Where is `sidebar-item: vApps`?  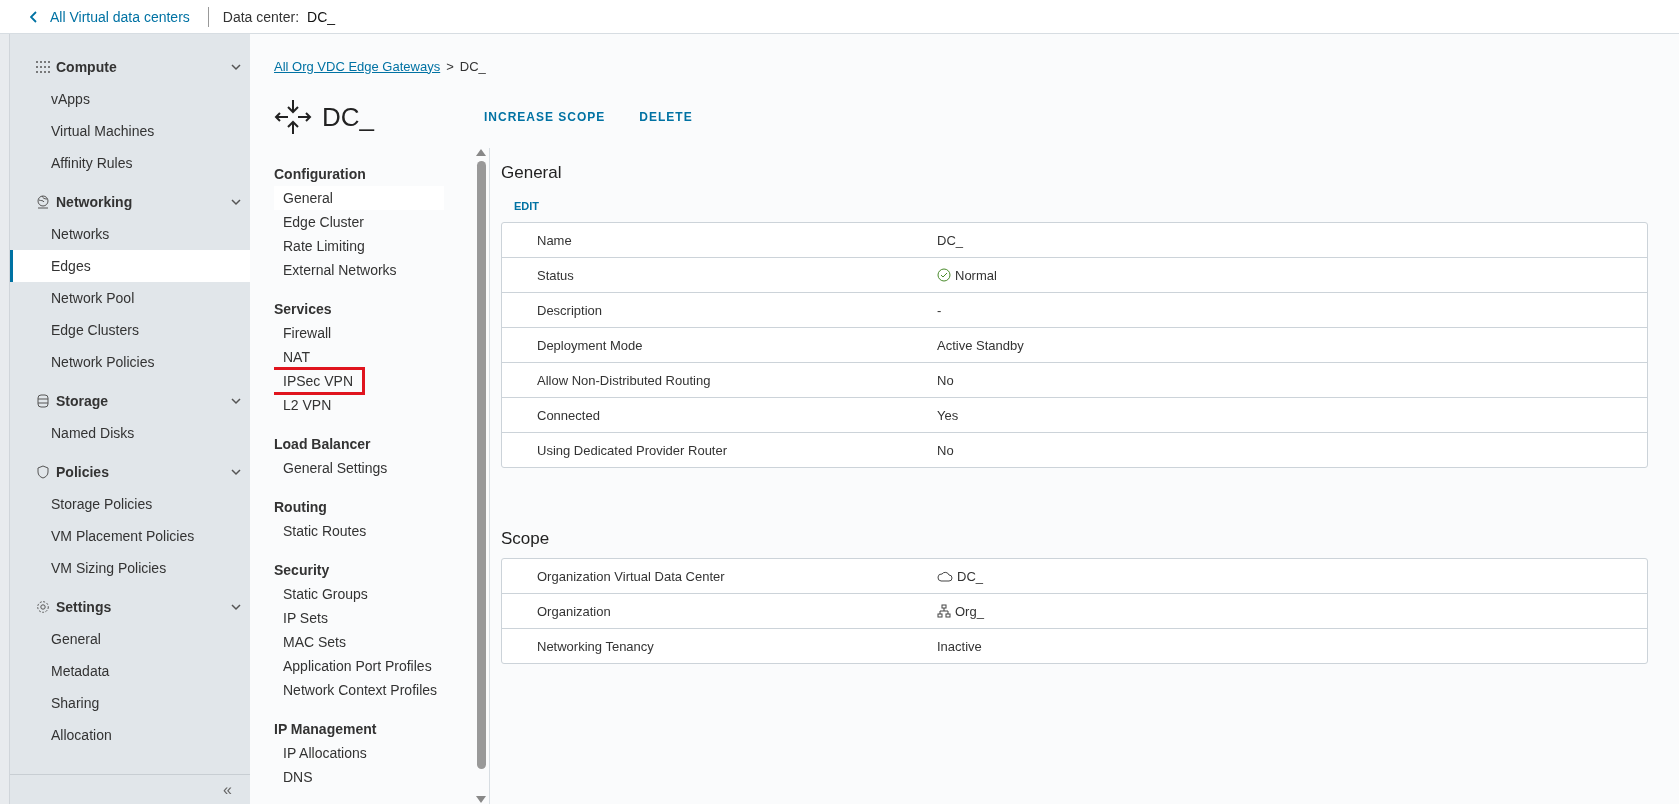 sidebar-item: vApps is located at coordinates (130, 99).